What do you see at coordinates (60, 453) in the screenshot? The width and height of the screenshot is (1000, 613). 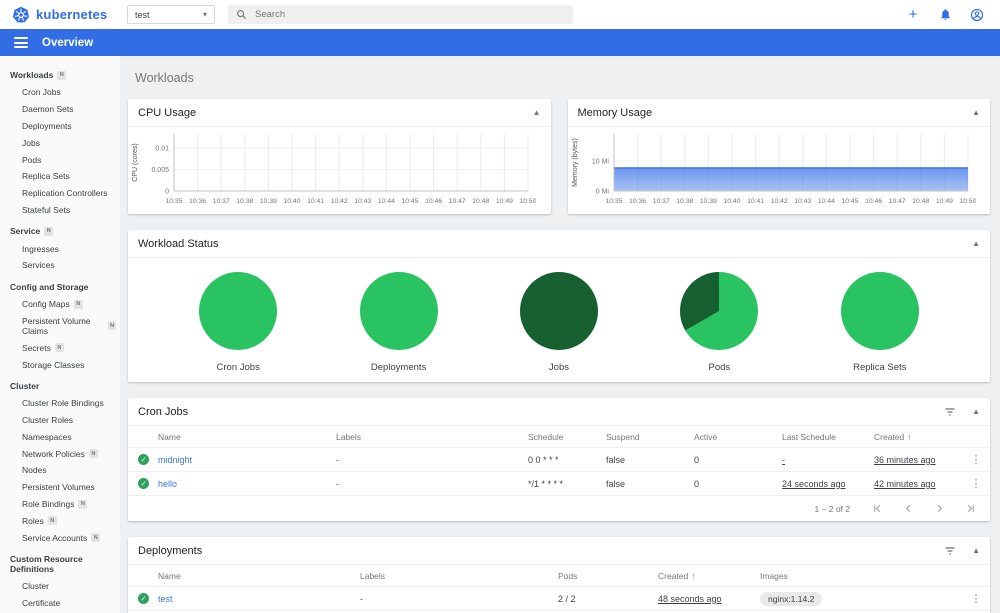 I see `sidebar-item-network-policies: Network Policies N` at bounding box center [60, 453].